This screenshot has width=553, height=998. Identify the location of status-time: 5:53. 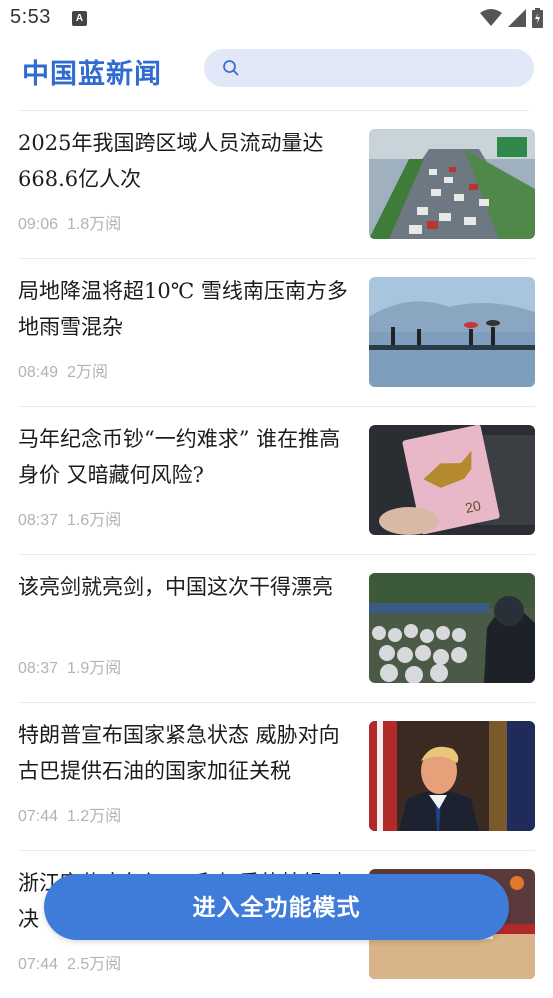
(30, 17).